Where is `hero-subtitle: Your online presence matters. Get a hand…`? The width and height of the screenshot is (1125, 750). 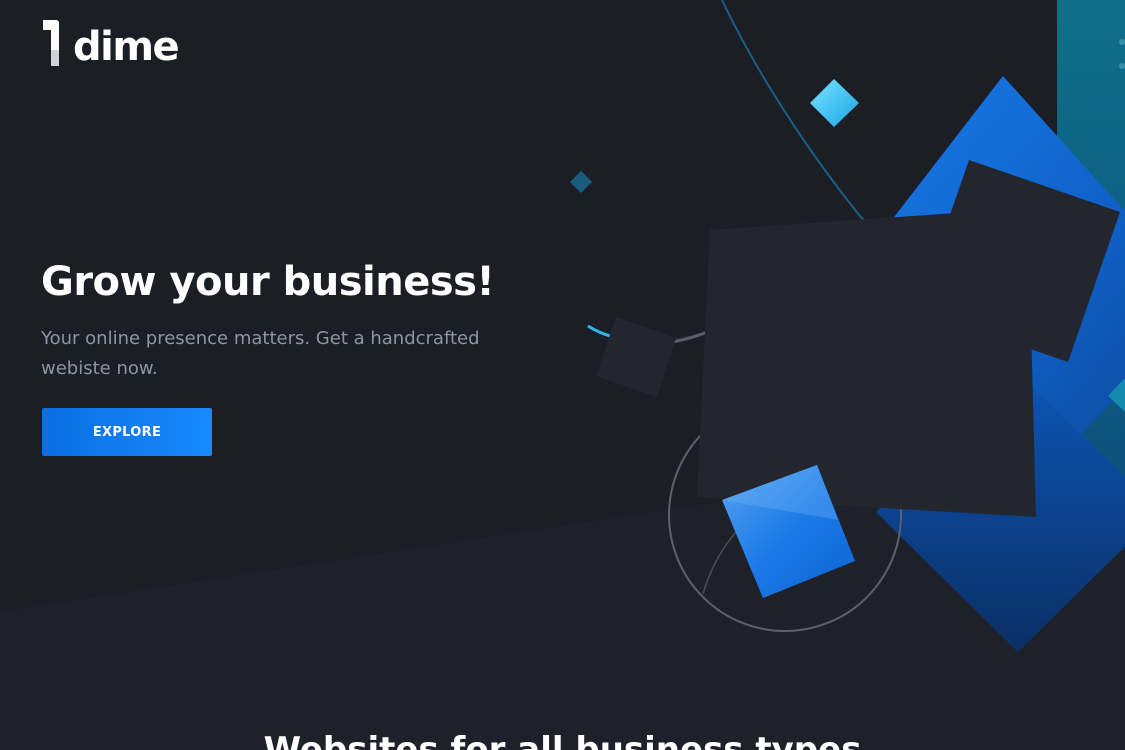 hero-subtitle: Your online presence matters. Get a hand… is located at coordinates (260, 353).